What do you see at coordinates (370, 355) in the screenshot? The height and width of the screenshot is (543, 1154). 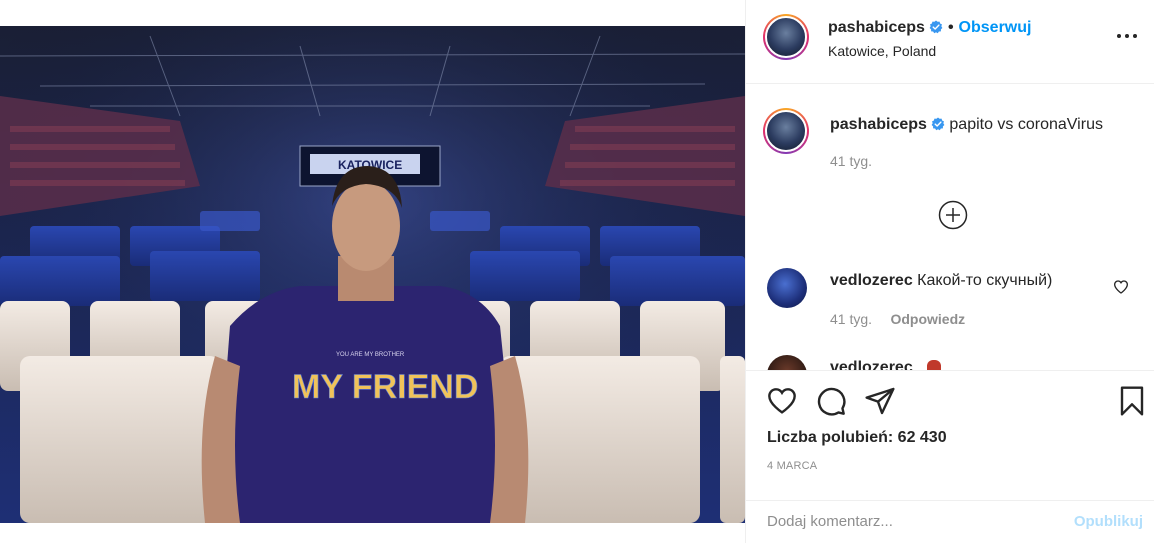 I see `photo-shirt-small-text: YOU ARE MY BROTHER` at bounding box center [370, 355].